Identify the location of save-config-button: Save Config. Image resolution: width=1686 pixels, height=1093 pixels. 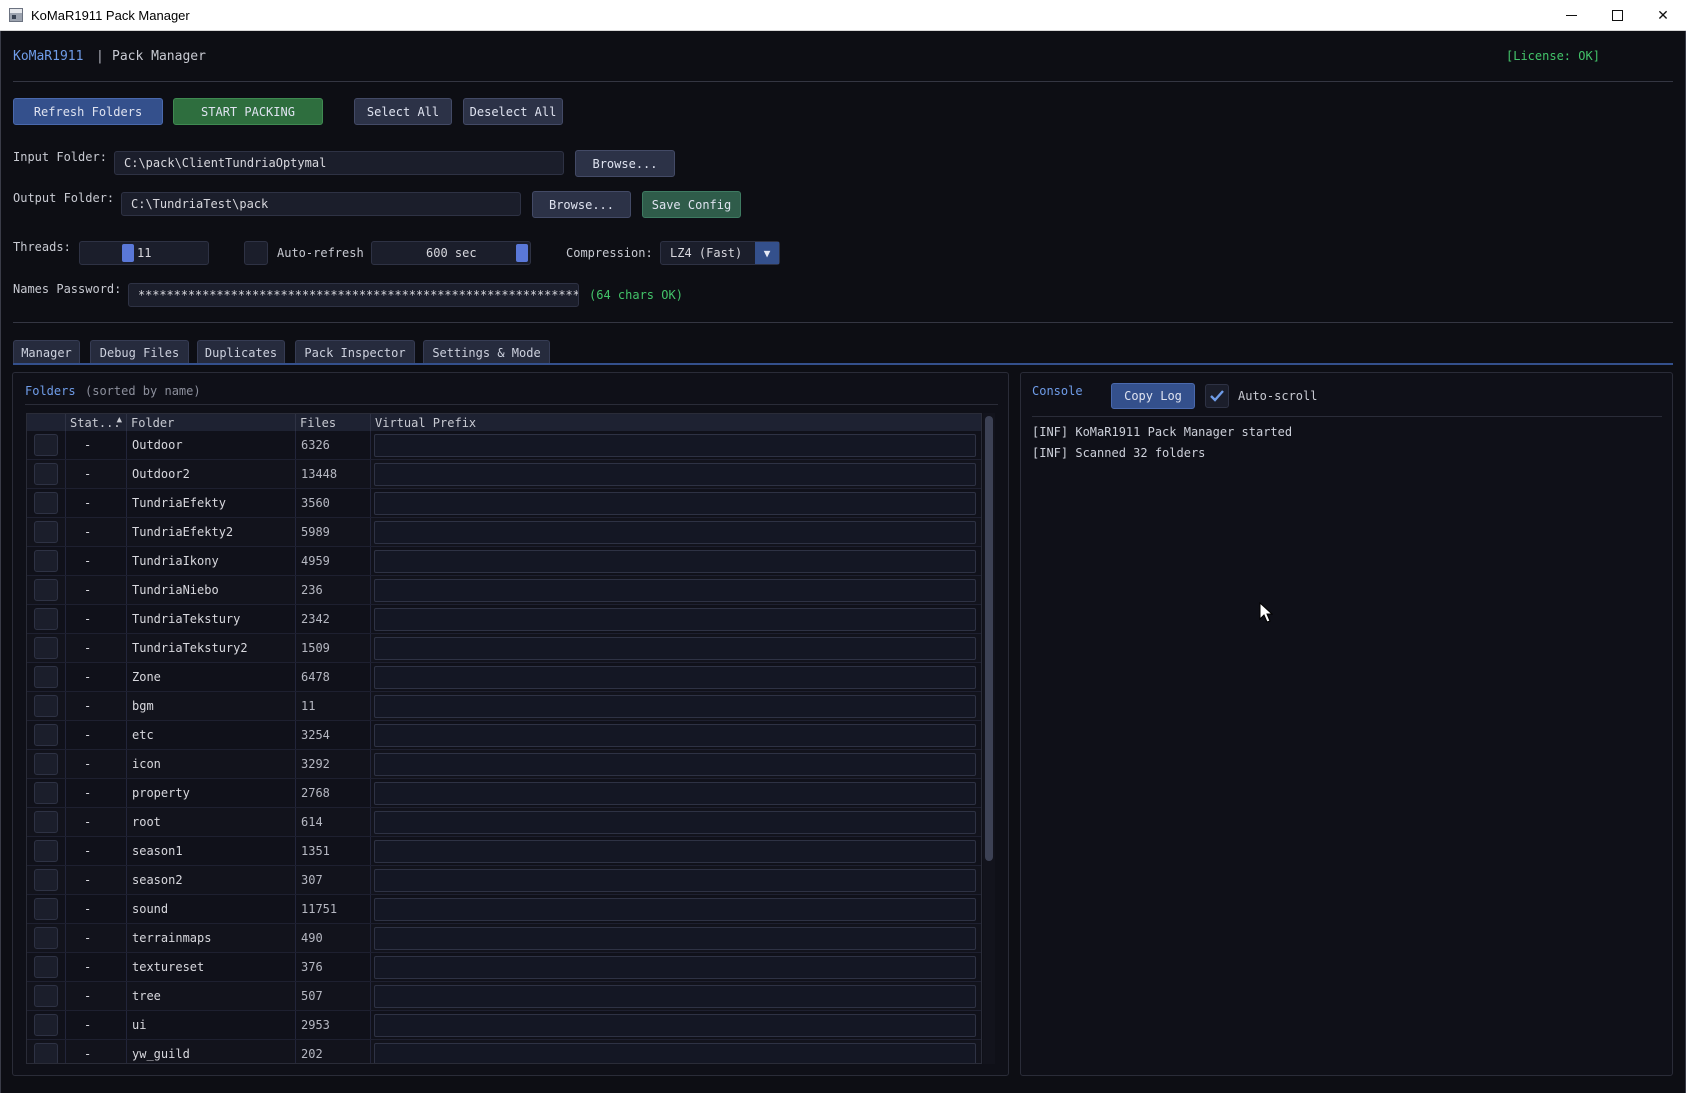
(691, 204).